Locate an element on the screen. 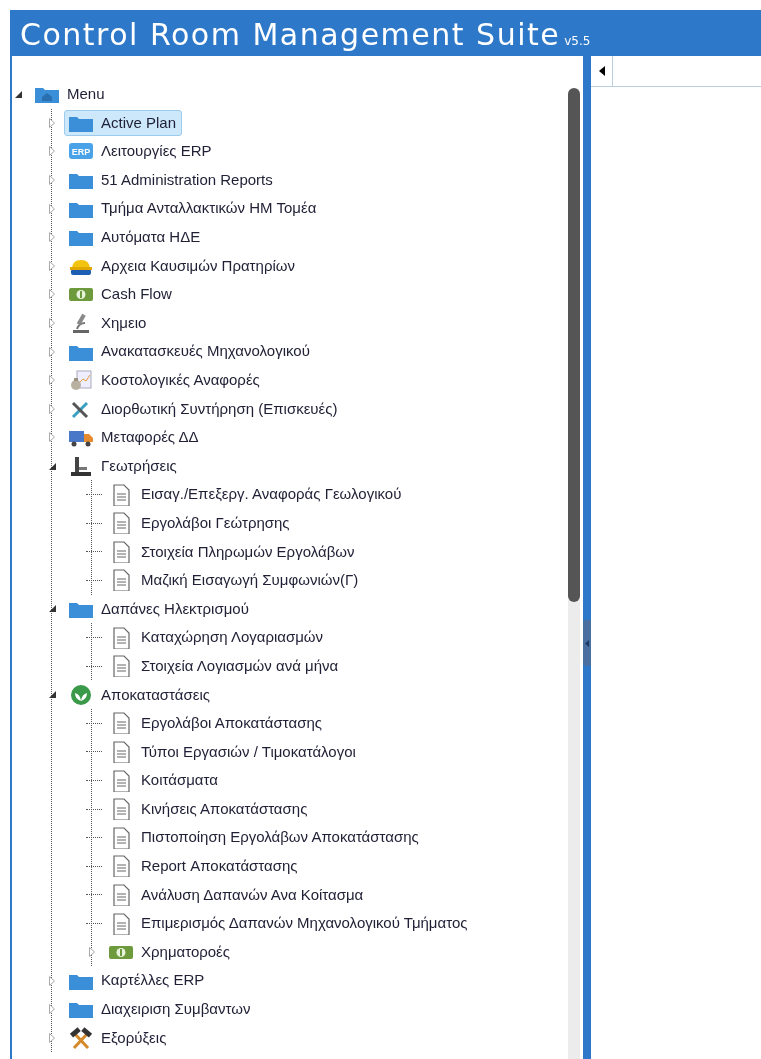  hammers-icon is located at coordinates (81, 1037).